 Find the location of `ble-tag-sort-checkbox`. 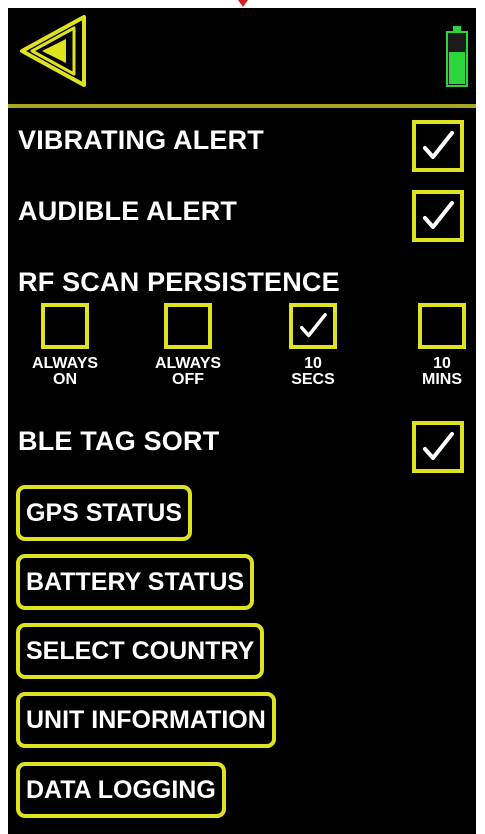

ble-tag-sort-checkbox is located at coordinates (438, 447).